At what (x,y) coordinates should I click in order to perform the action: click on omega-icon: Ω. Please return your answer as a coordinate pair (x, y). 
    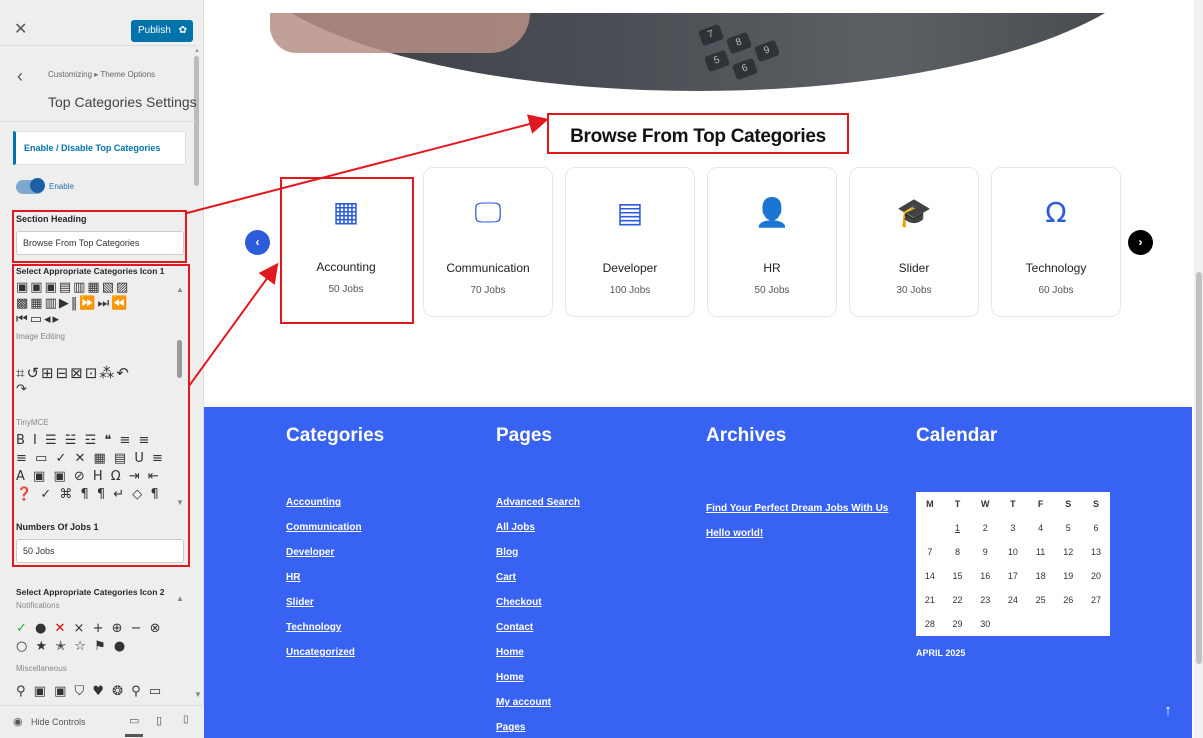
    Looking at the image, I should click on (1056, 212).